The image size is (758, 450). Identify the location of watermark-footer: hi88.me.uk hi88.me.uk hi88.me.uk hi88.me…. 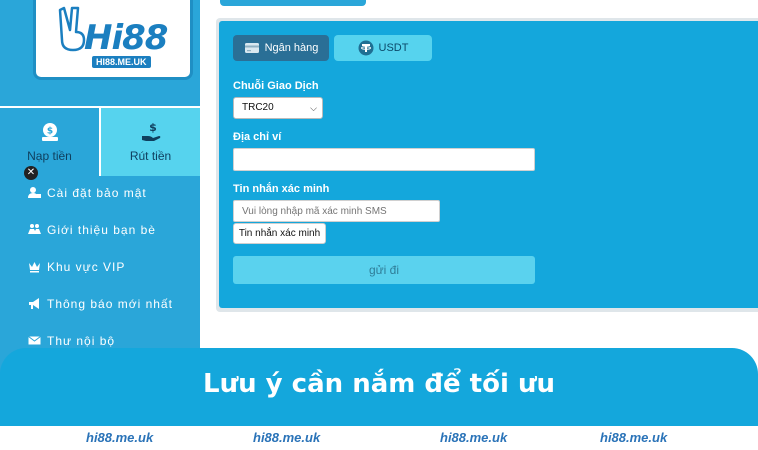
(379, 438).